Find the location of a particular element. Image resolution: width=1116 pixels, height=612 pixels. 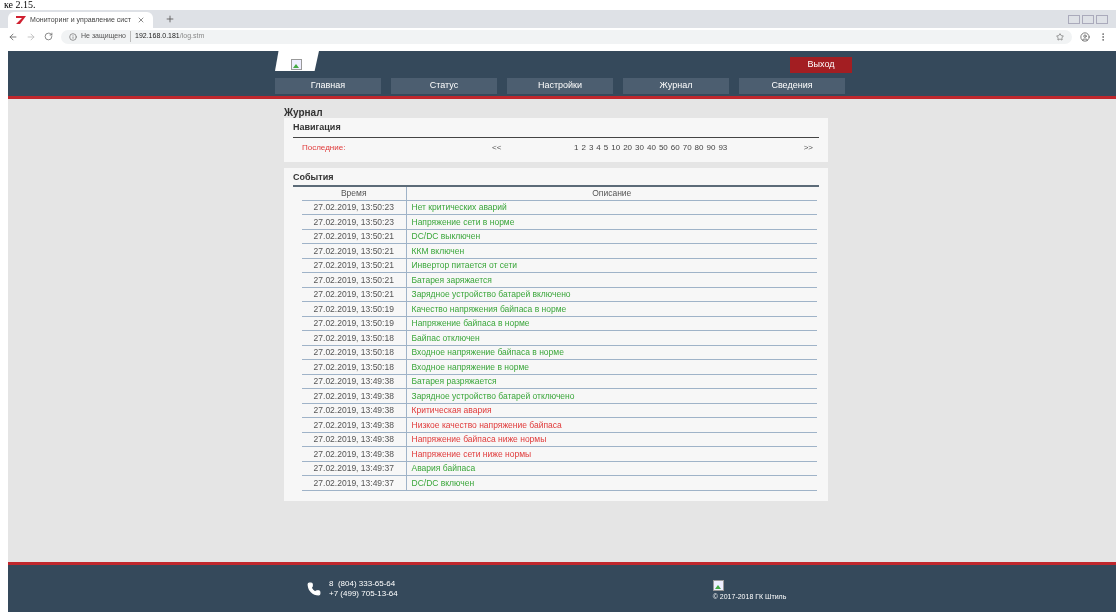

latest-link: Последние: is located at coordinates (397, 148).